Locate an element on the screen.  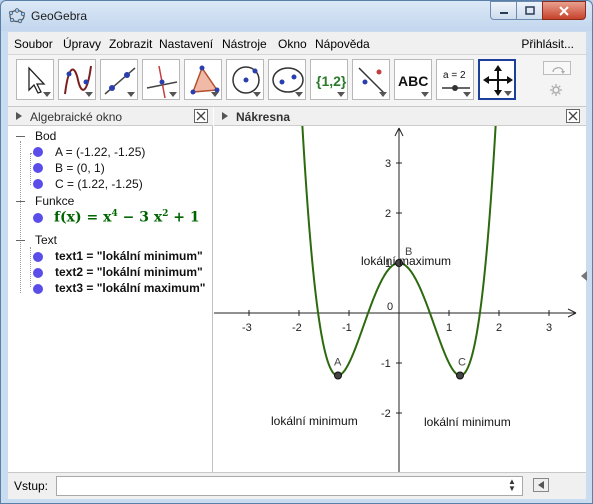
reflect-tool-button is located at coordinates (371, 79).